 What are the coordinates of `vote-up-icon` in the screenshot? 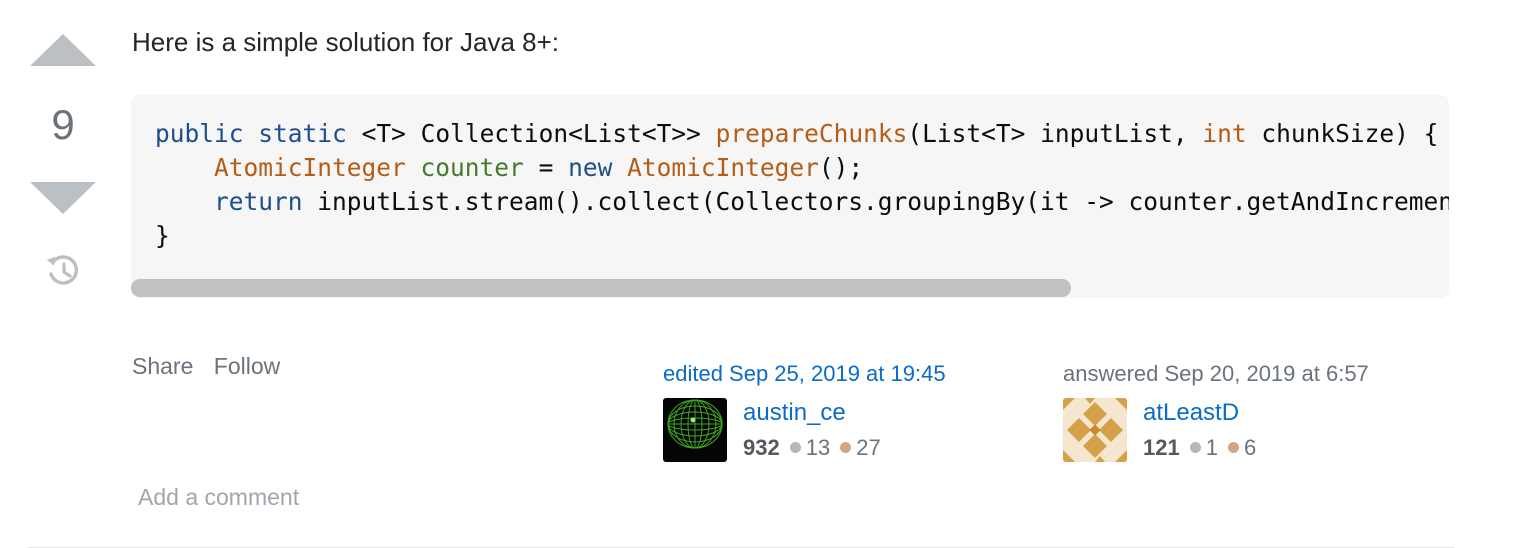 It's located at (63, 50).